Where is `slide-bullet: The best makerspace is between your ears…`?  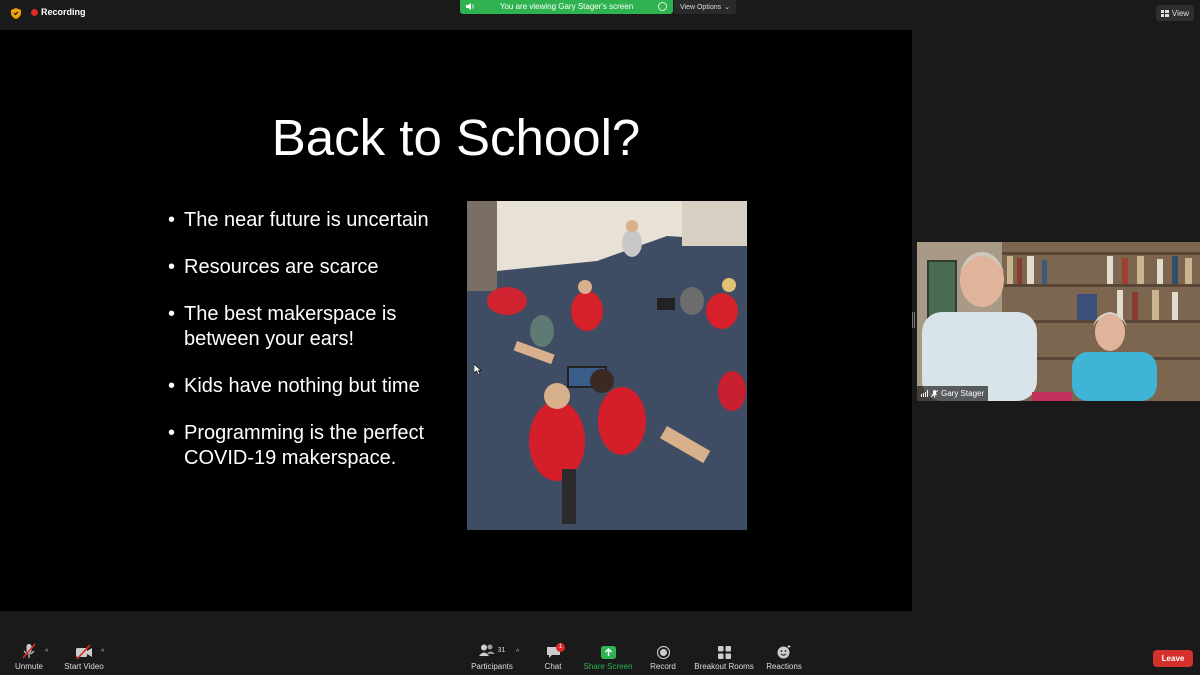
slide-bullet: The best makerspace is between your ears… is located at coordinates (313, 327).